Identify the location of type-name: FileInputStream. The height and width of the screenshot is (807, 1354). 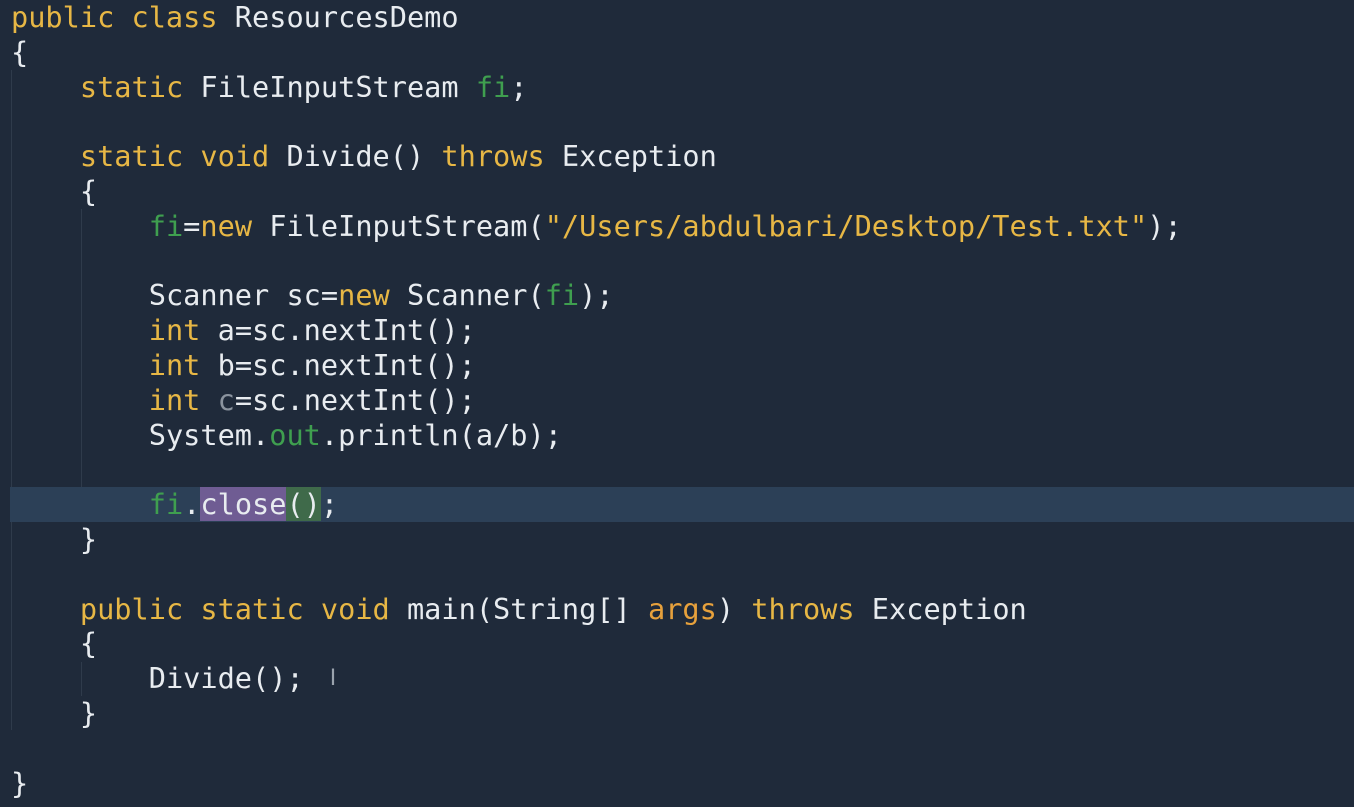
(329, 86).